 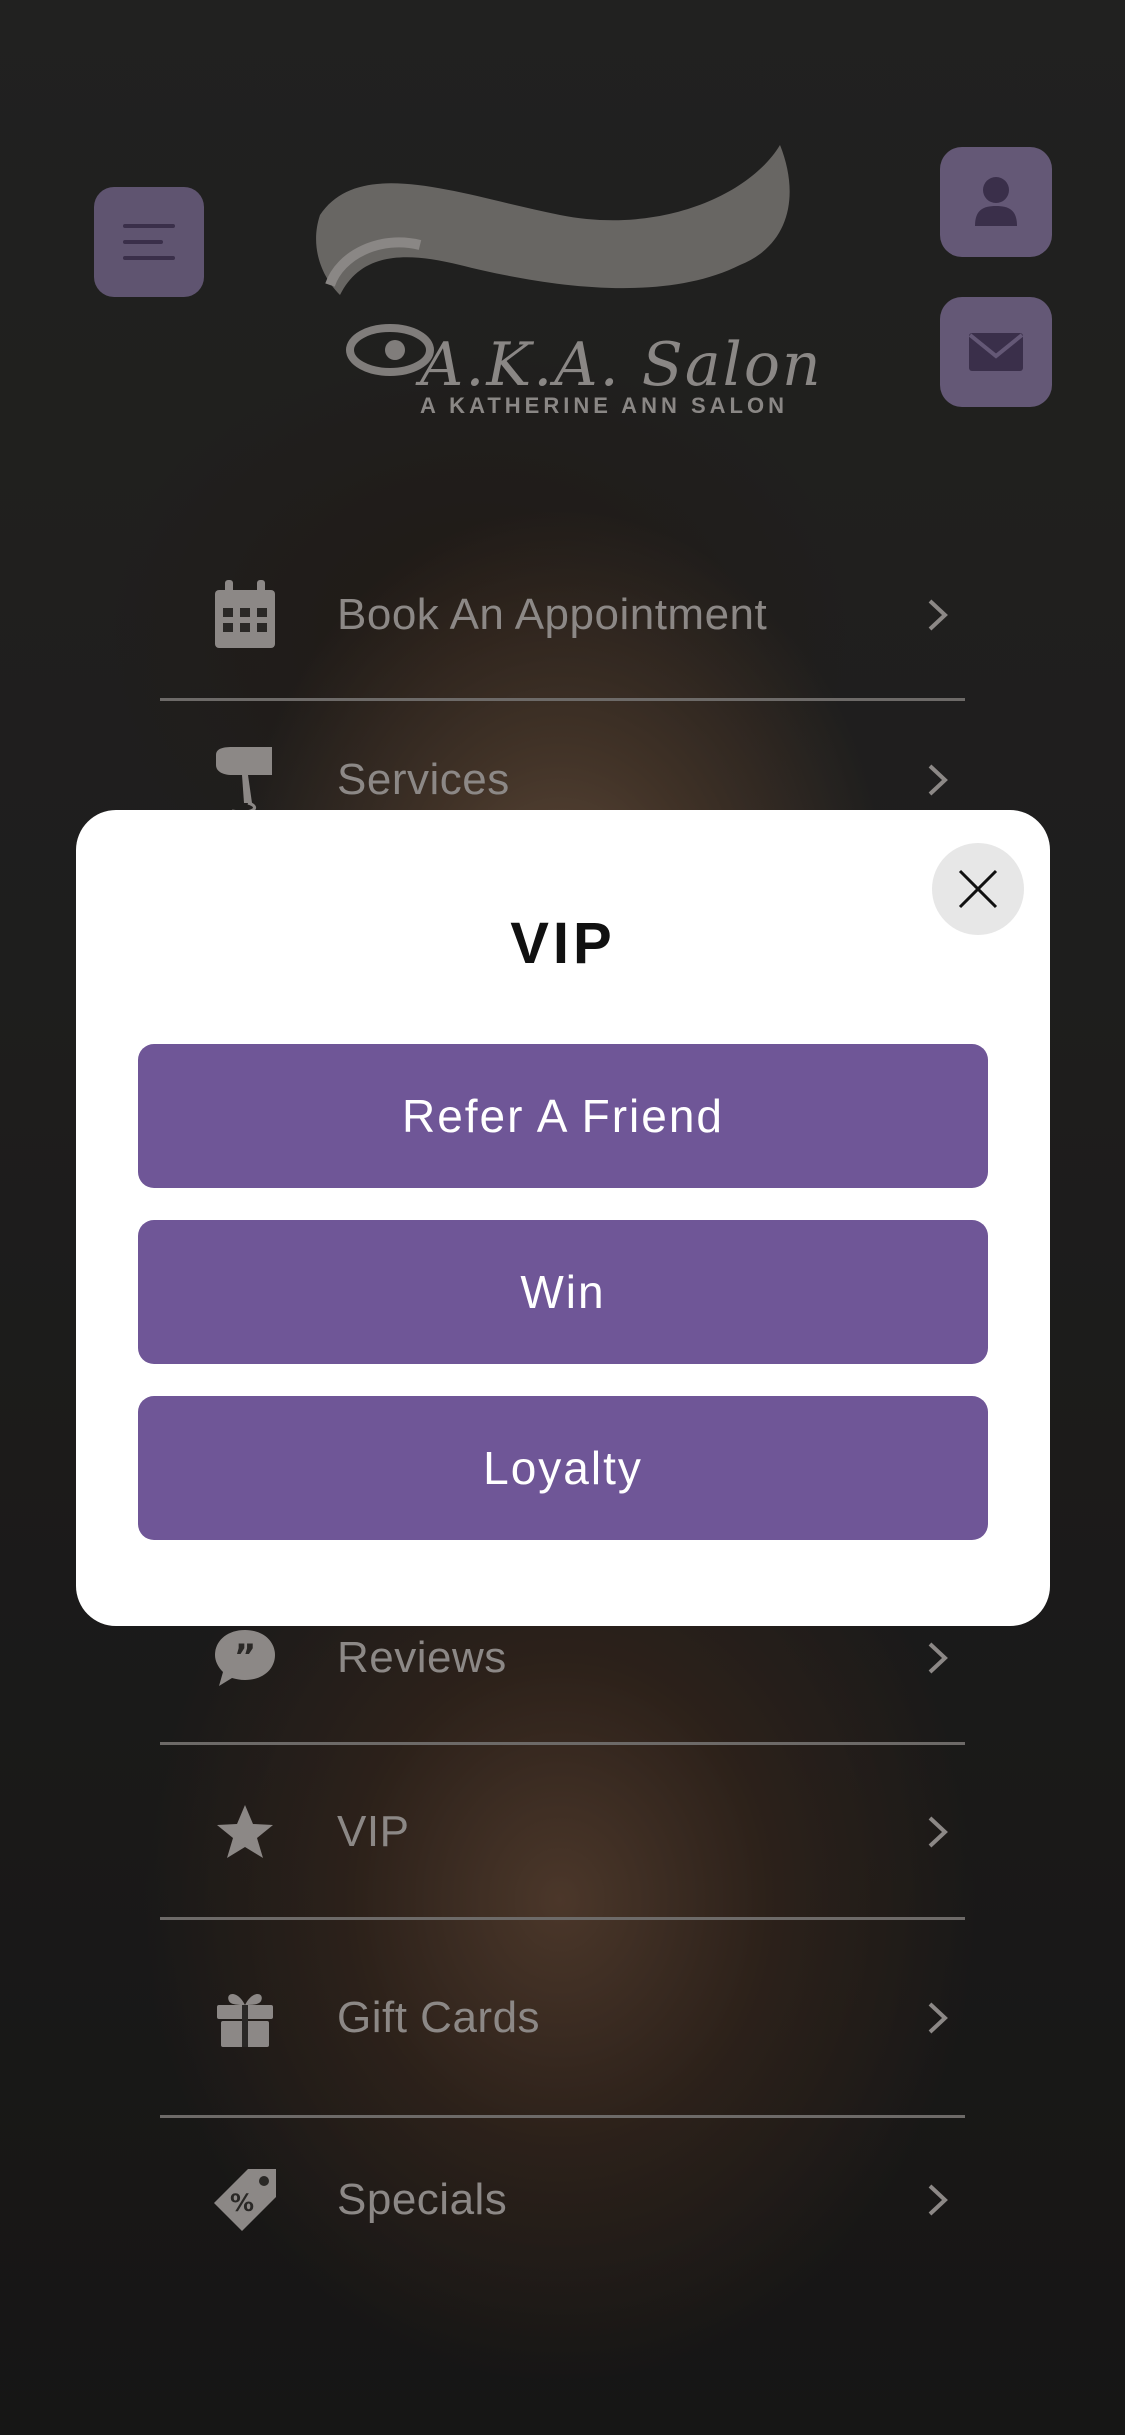 What do you see at coordinates (563, 1468) in the screenshot?
I see `loyalty-button: Loyalty` at bounding box center [563, 1468].